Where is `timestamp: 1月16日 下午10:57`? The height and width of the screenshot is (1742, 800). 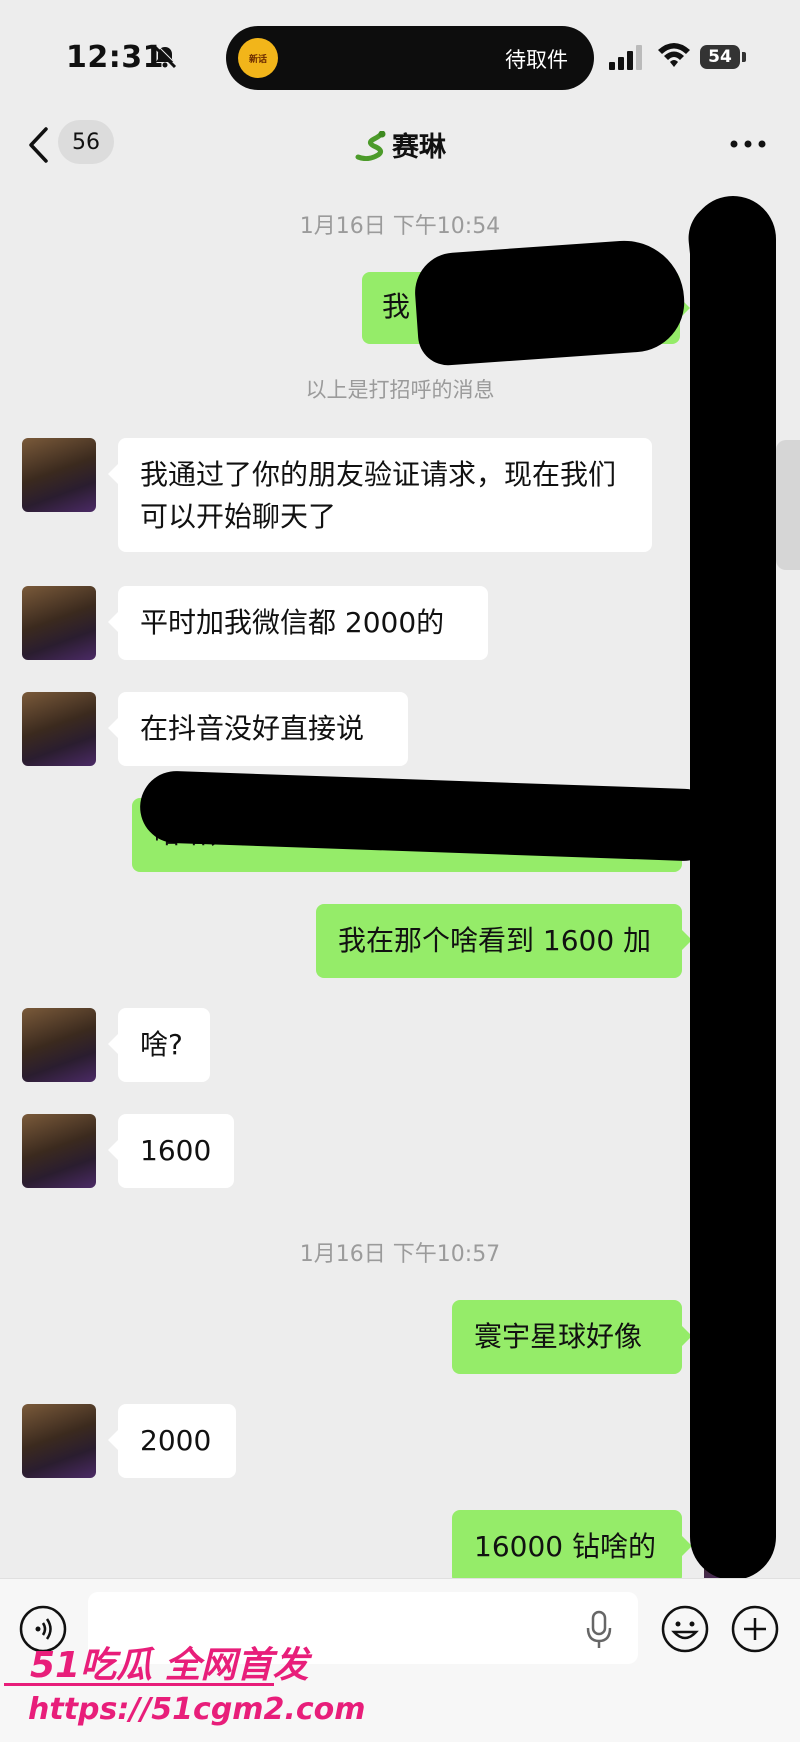 timestamp: 1月16日 下午10:57 is located at coordinates (400, 1254).